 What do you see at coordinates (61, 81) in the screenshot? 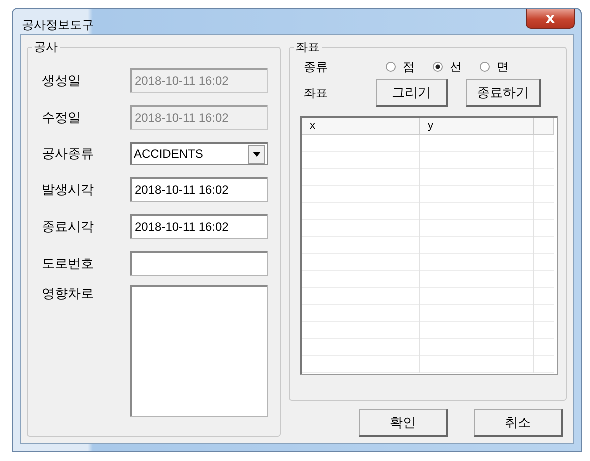
I see `field-label: 생성일` at bounding box center [61, 81].